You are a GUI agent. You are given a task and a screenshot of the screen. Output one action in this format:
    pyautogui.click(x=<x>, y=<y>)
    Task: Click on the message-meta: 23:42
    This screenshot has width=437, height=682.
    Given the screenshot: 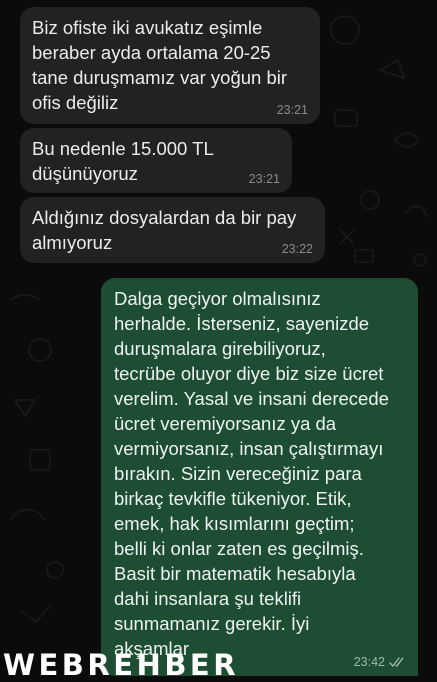 What is the action you would take?
    pyautogui.click(x=380, y=662)
    